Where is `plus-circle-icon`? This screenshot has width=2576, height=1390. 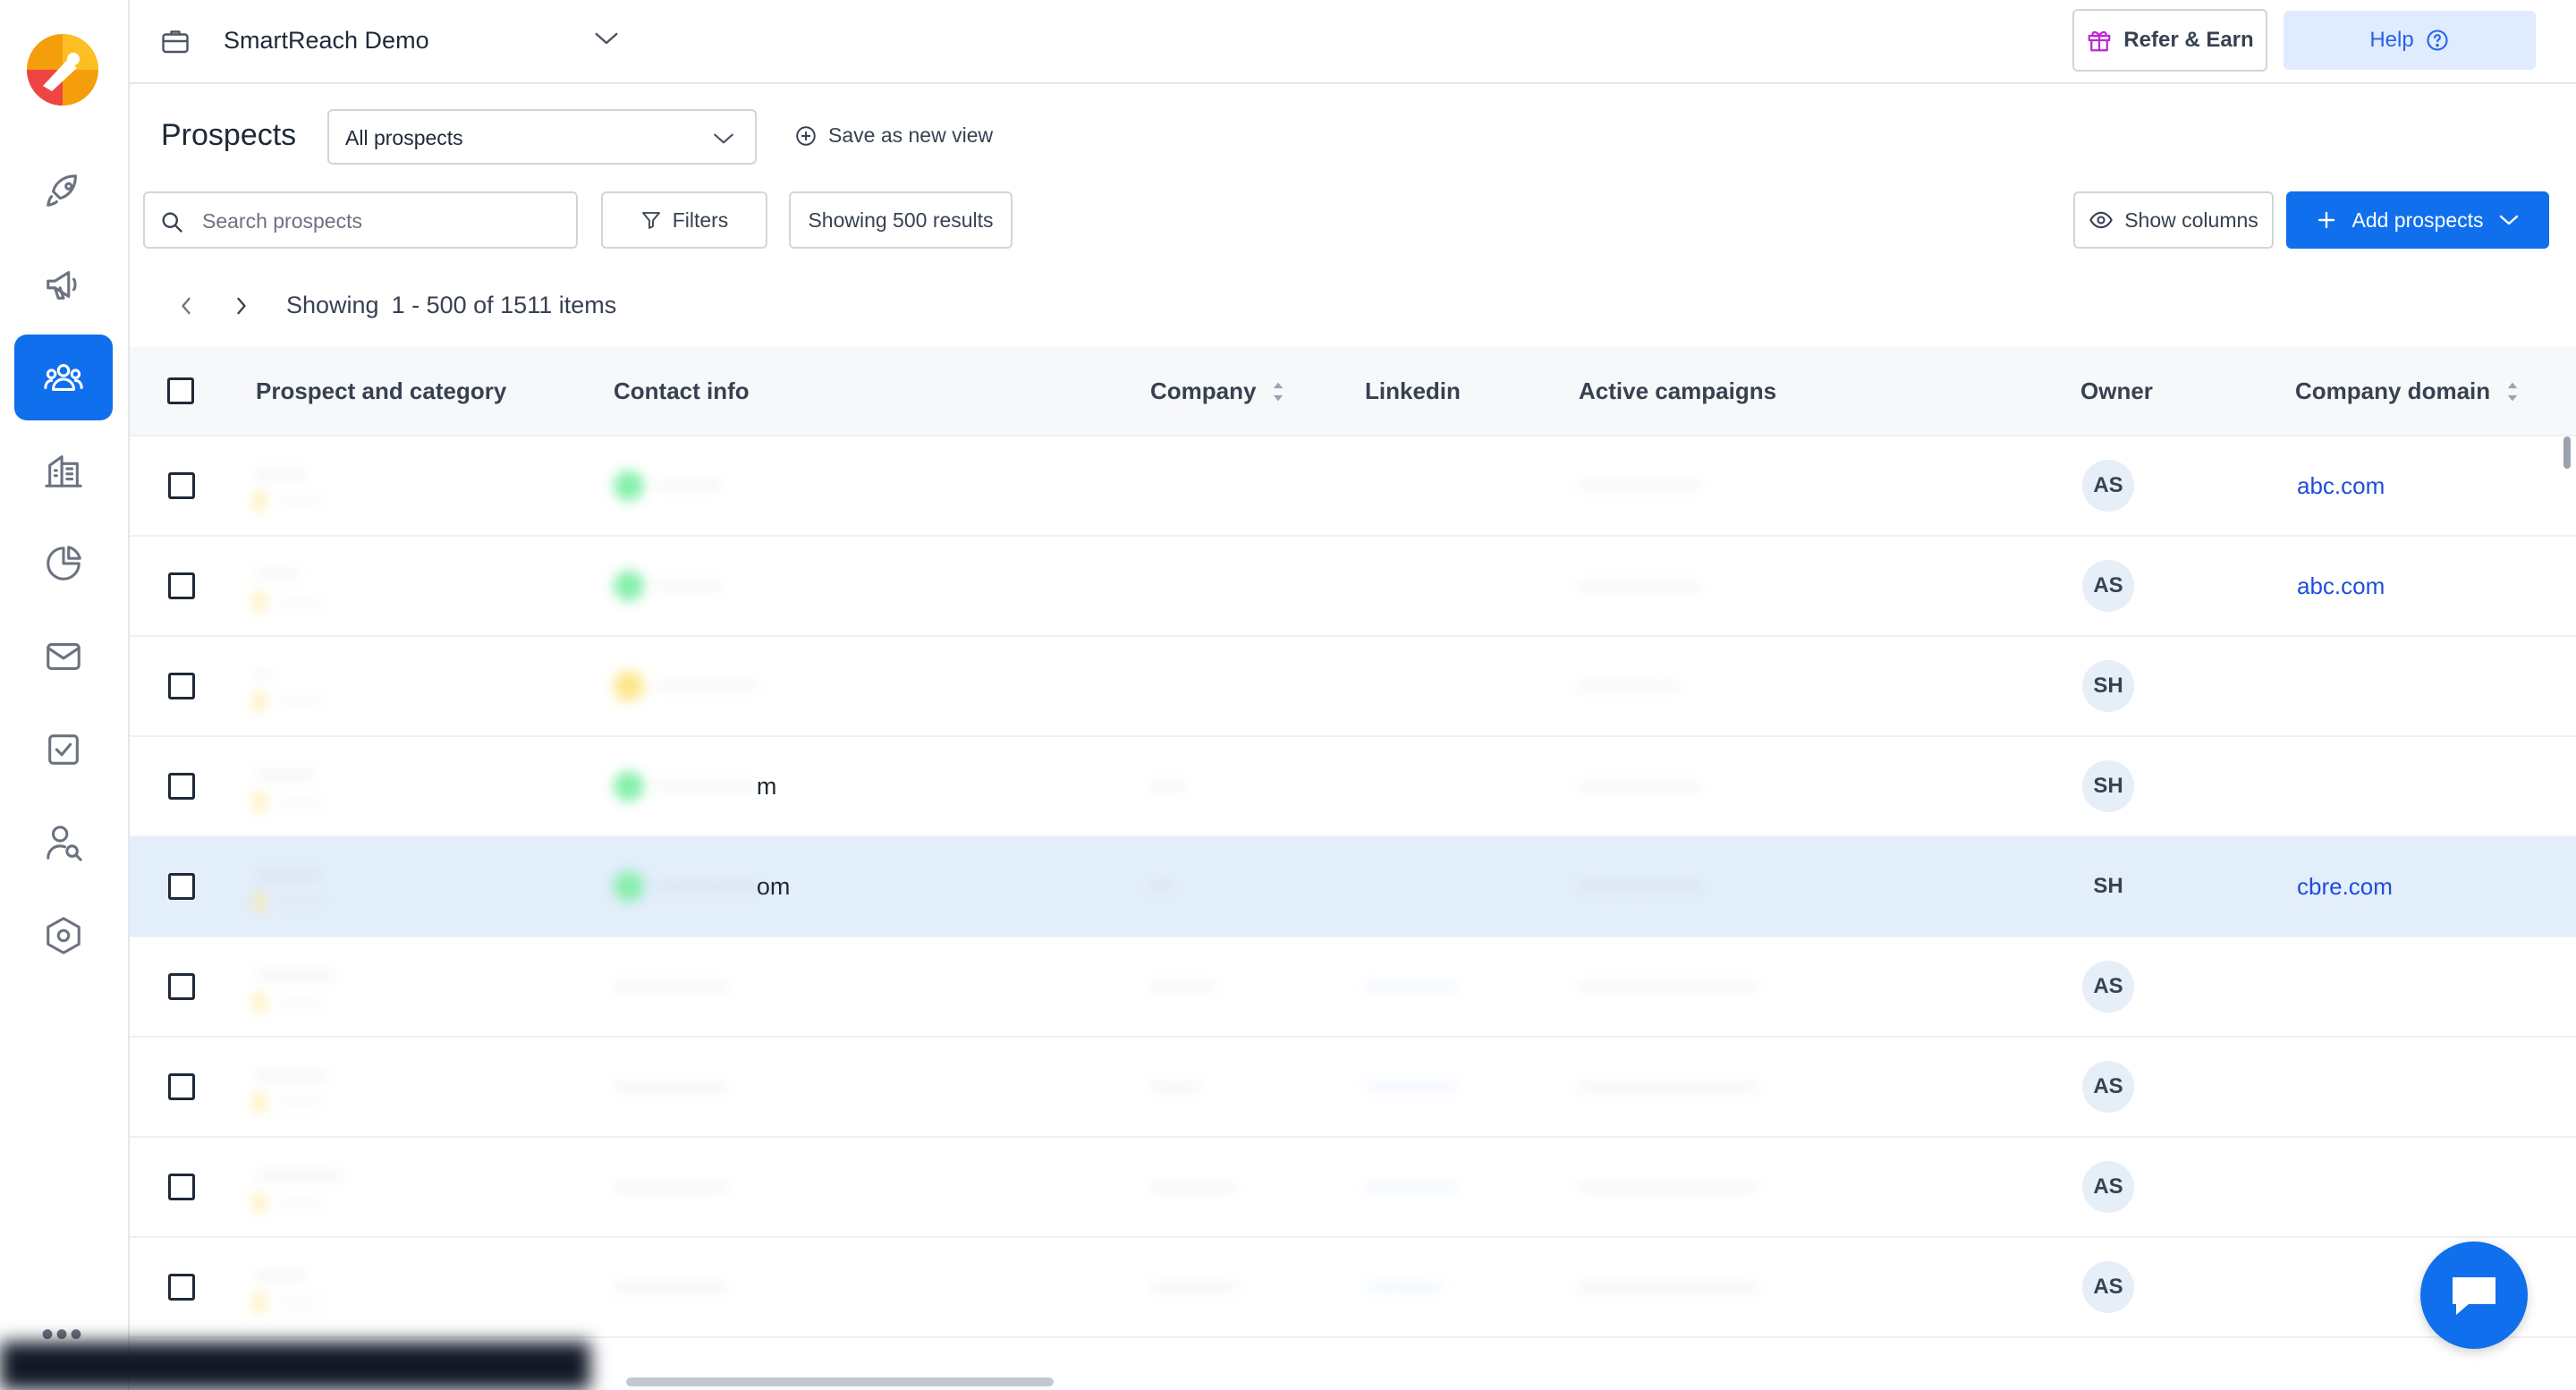 plus-circle-icon is located at coordinates (806, 135).